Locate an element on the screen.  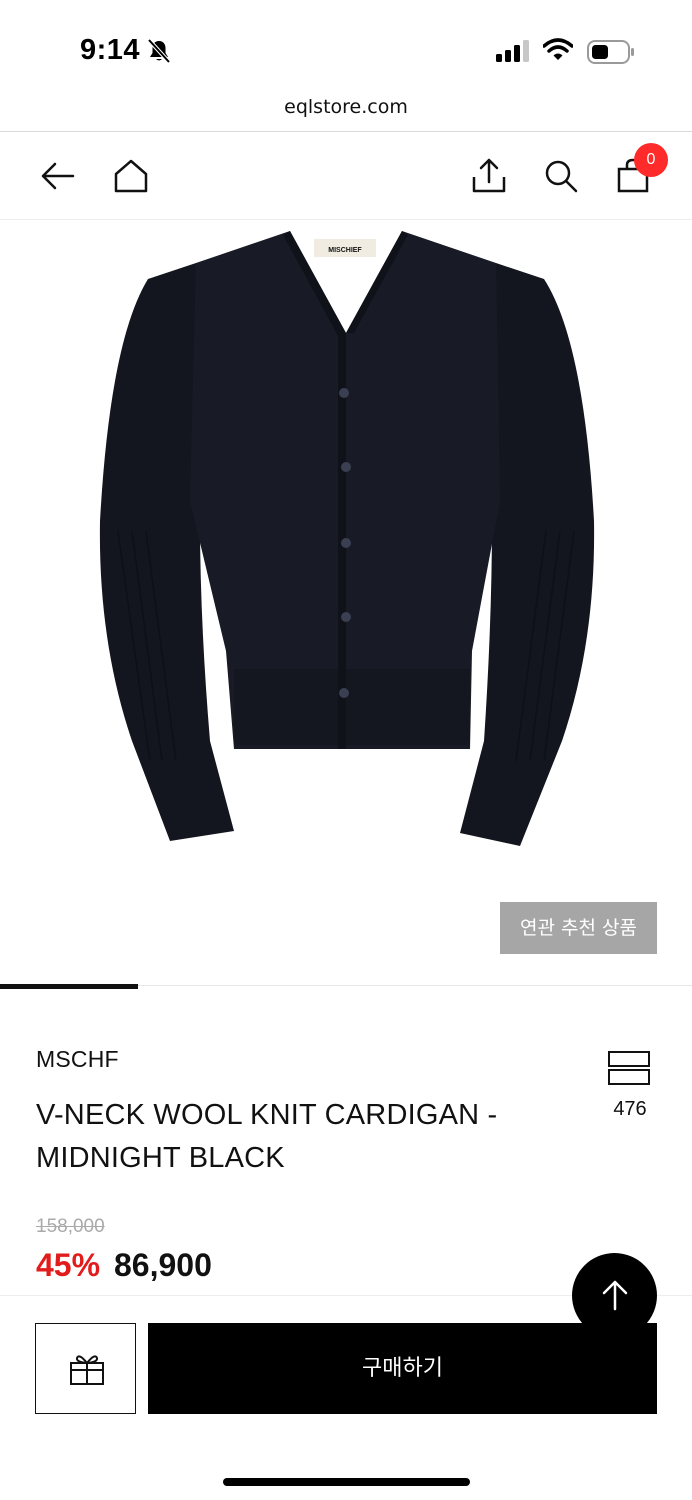
sale-price: 86,900 is located at coordinates (163, 1265).